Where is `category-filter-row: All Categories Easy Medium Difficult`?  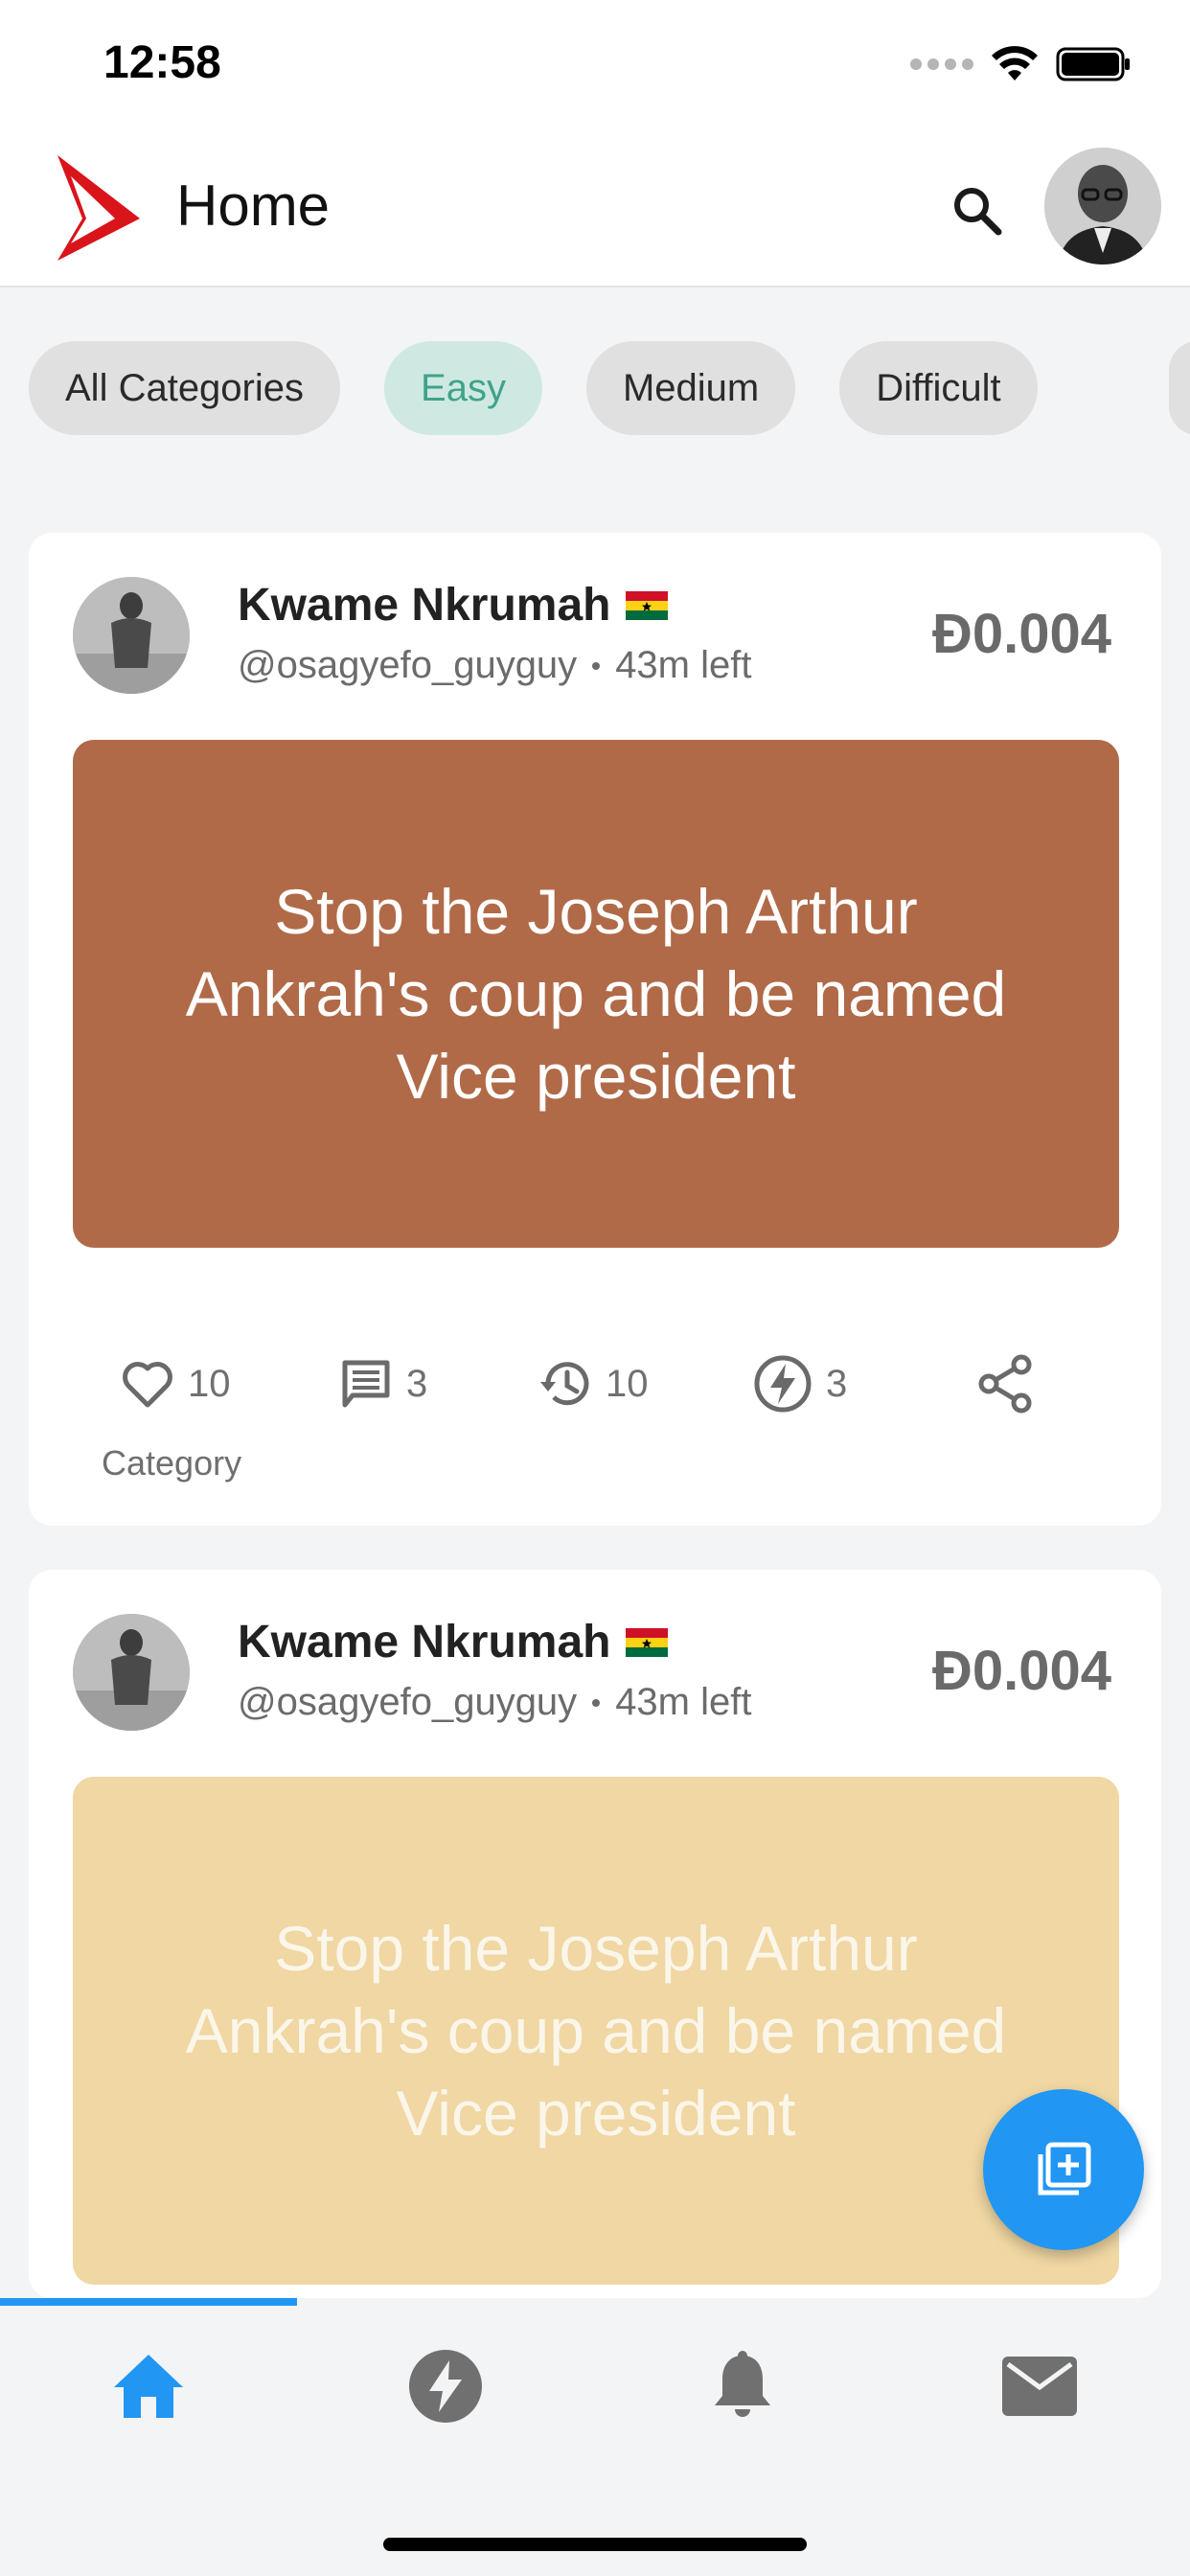 category-filter-row: All Categories Easy Medium Difficult is located at coordinates (533, 388).